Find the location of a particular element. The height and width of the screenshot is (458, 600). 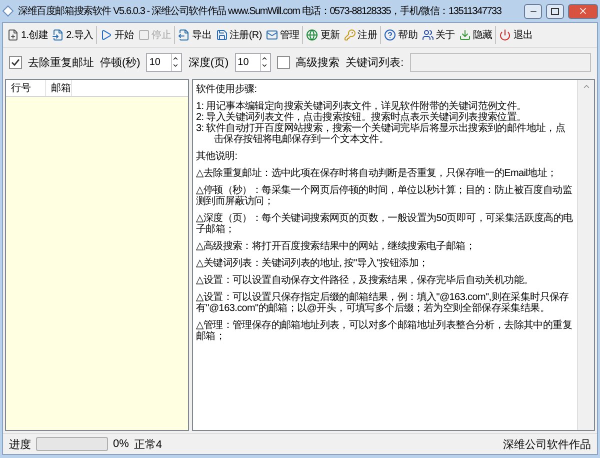

toolbar-button: 退出 is located at coordinates (516, 35).